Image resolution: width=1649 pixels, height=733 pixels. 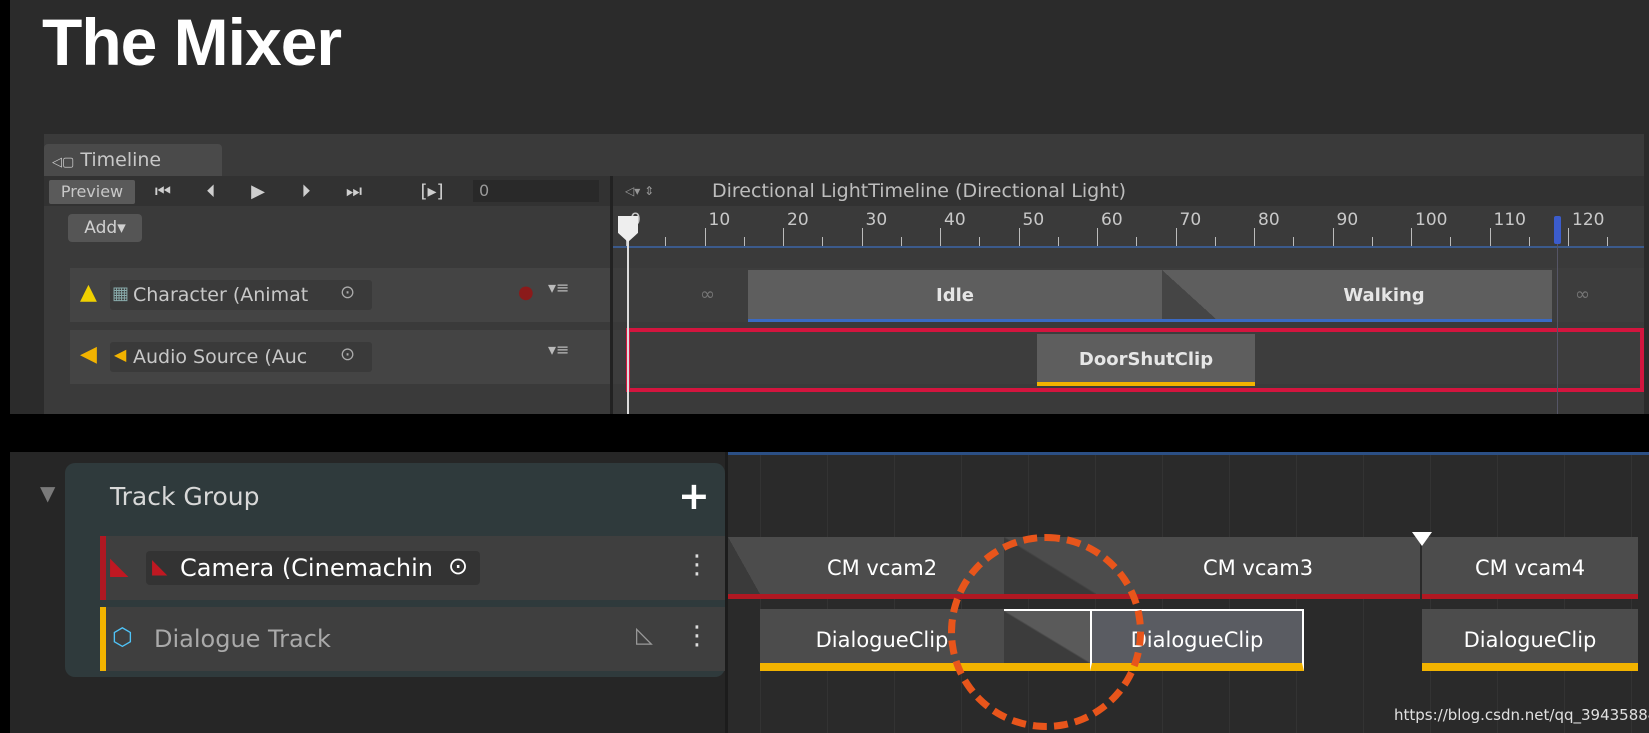 I want to click on dialogue-cube-icon: ⬡, so click(x=122, y=637).